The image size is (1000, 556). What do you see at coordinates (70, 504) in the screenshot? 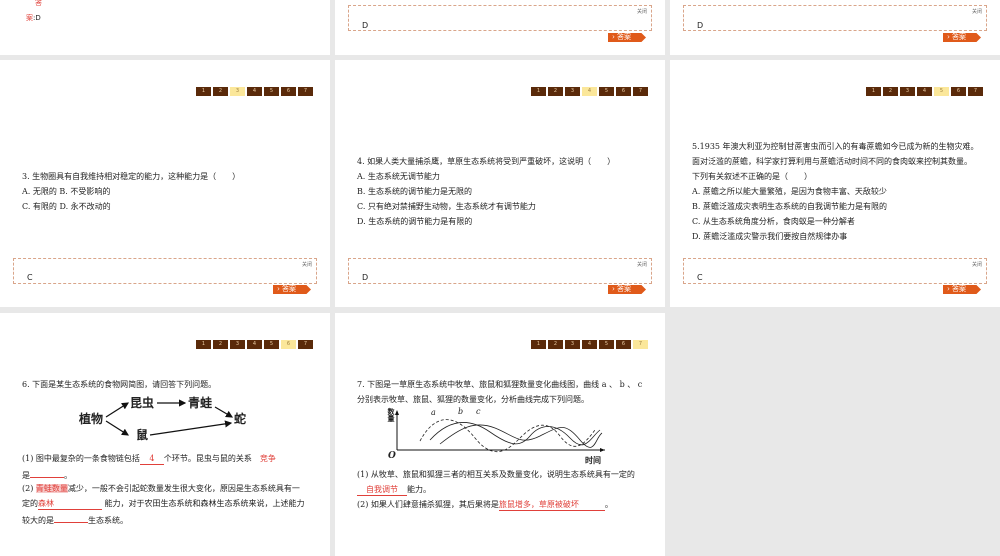
I see `filled-answer: 森林` at bounding box center [70, 504].